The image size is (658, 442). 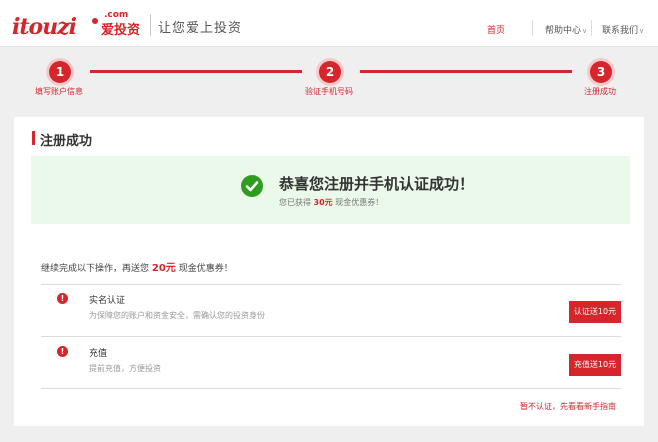 I want to click on logo-chinese: 爱投资, so click(x=121, y=30).